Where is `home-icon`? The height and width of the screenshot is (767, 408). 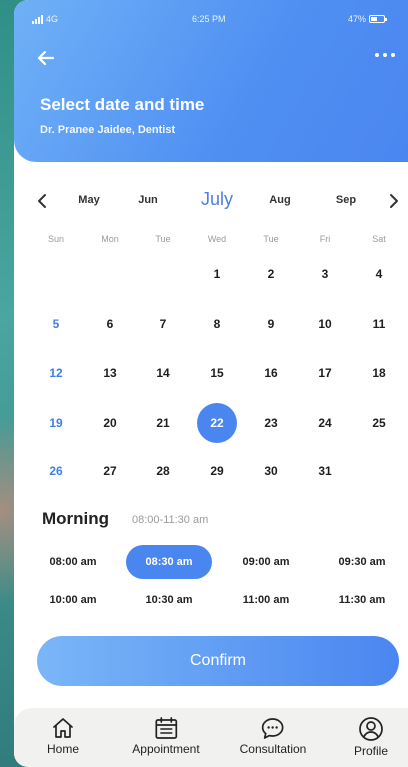 home-icon is located at coordinates (63, 728).